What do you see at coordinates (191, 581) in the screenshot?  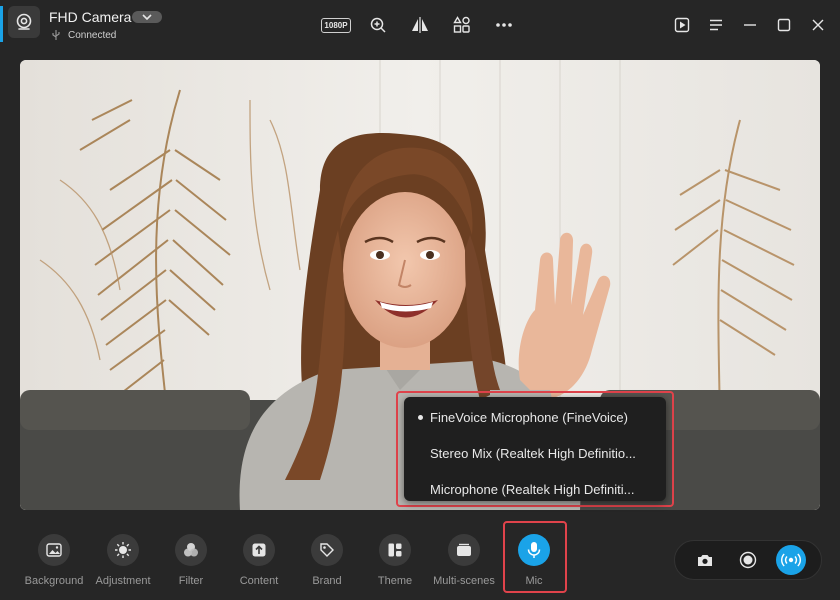 I see `tool-label: Filter` at bounding box center [191, 581].